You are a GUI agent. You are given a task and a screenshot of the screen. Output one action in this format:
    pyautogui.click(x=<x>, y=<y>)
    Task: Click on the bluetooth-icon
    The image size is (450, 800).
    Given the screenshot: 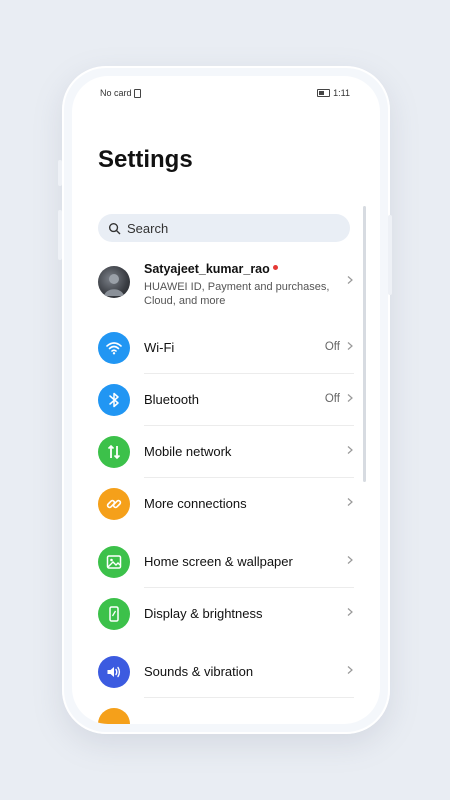 What is the action you would take?
    pyautogui.click(x=114, y=400)
    